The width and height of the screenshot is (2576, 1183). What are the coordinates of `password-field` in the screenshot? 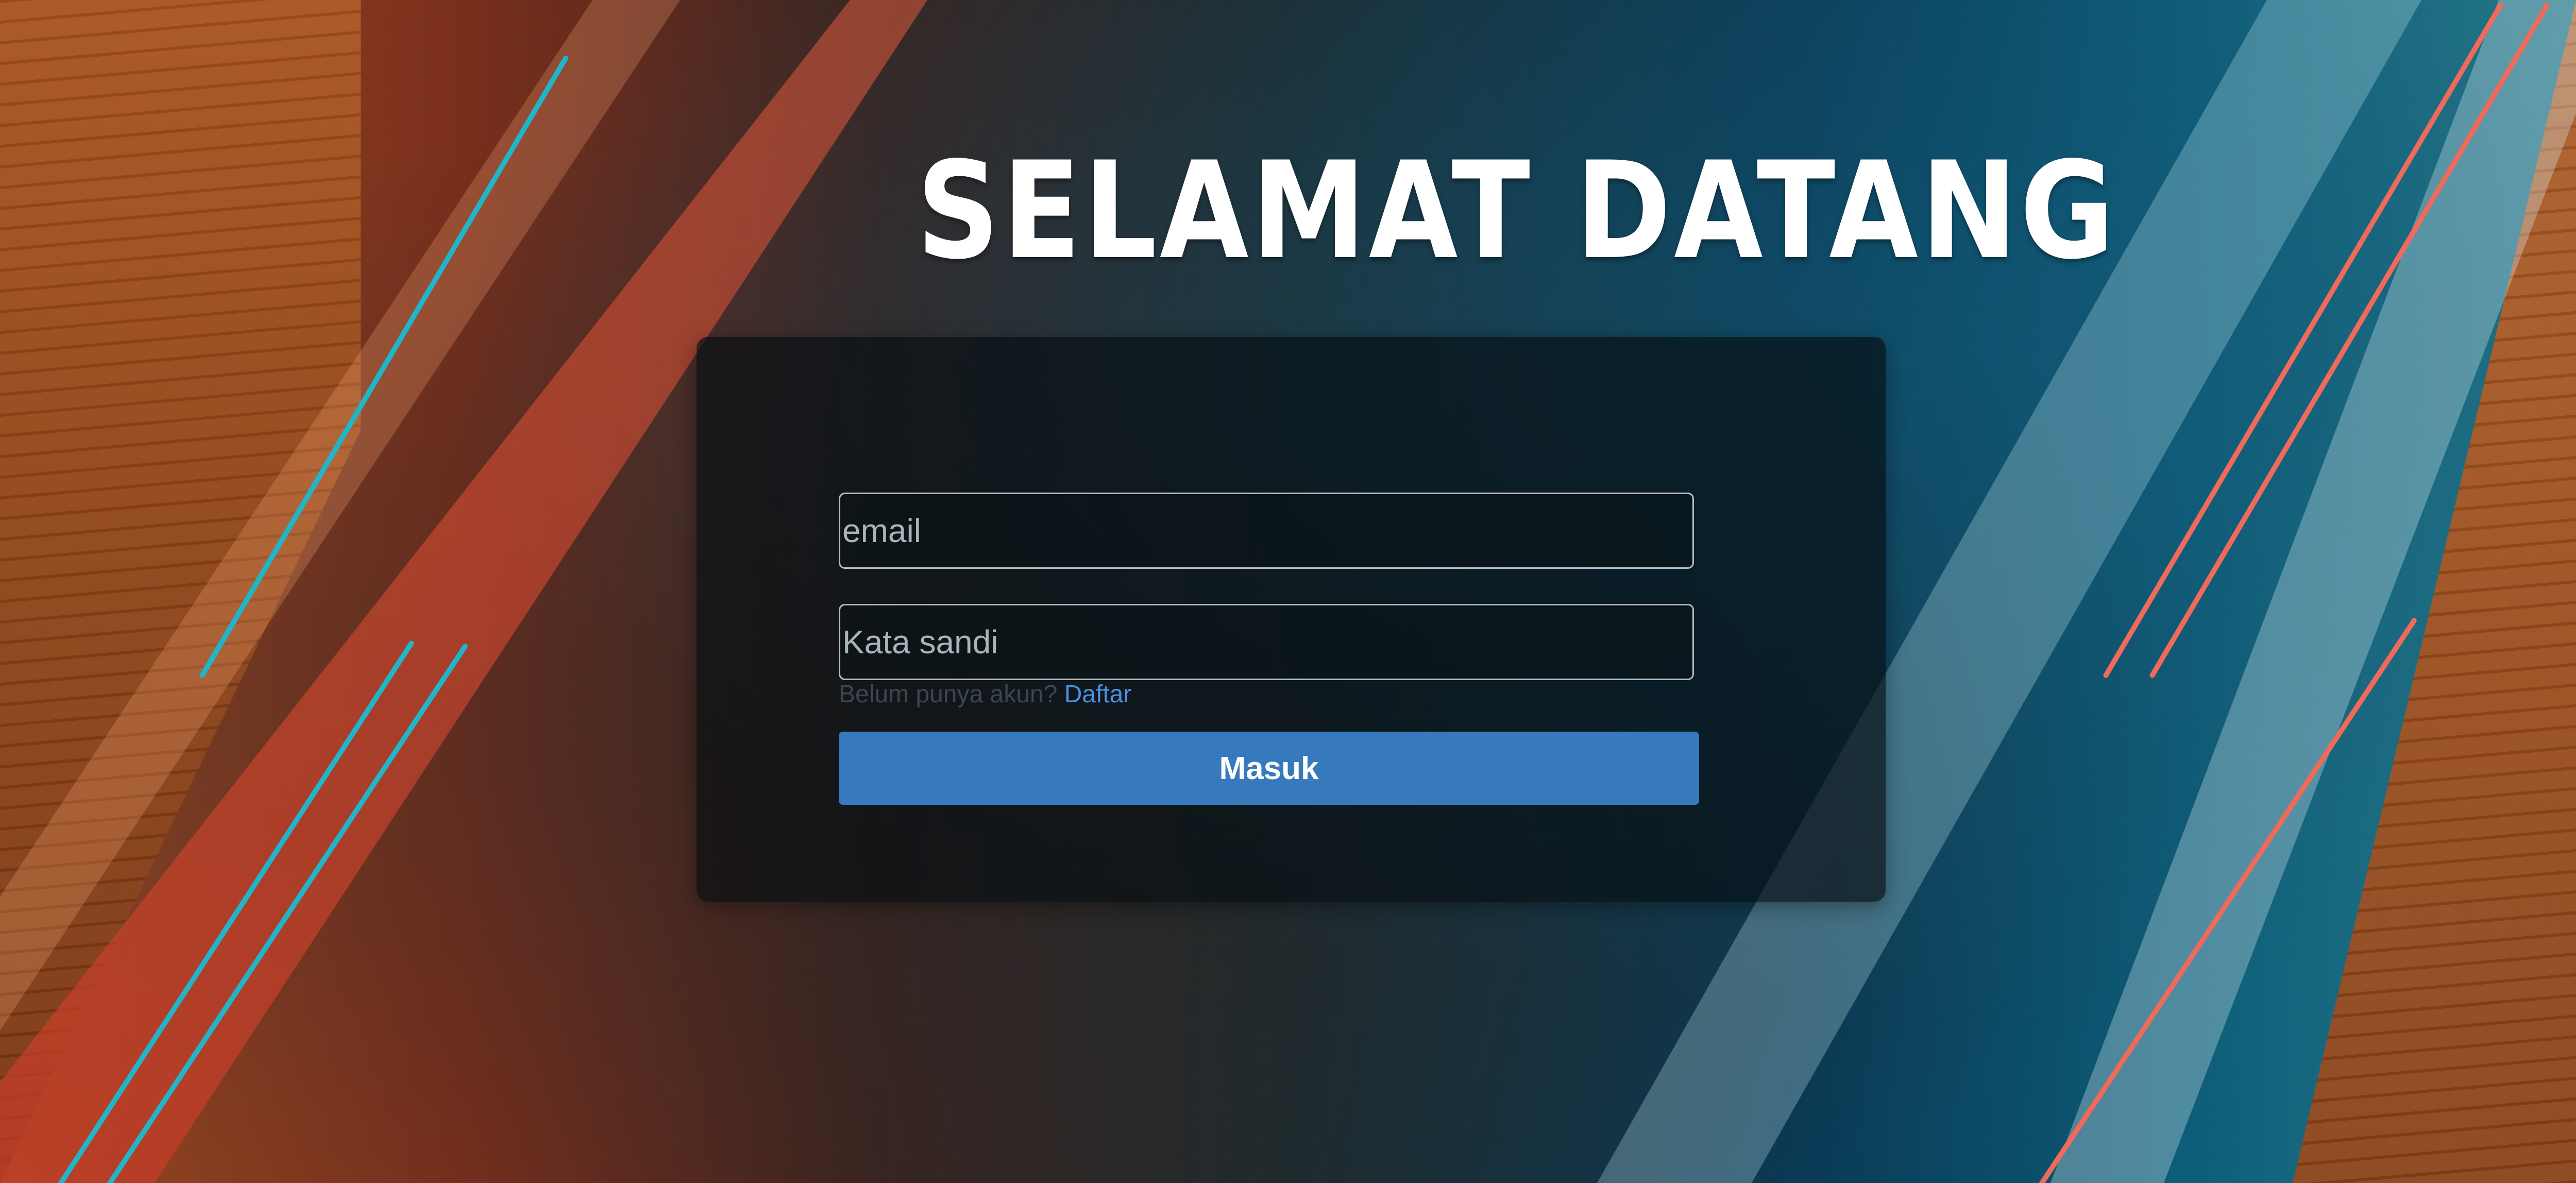 It's located at (1266, 642).